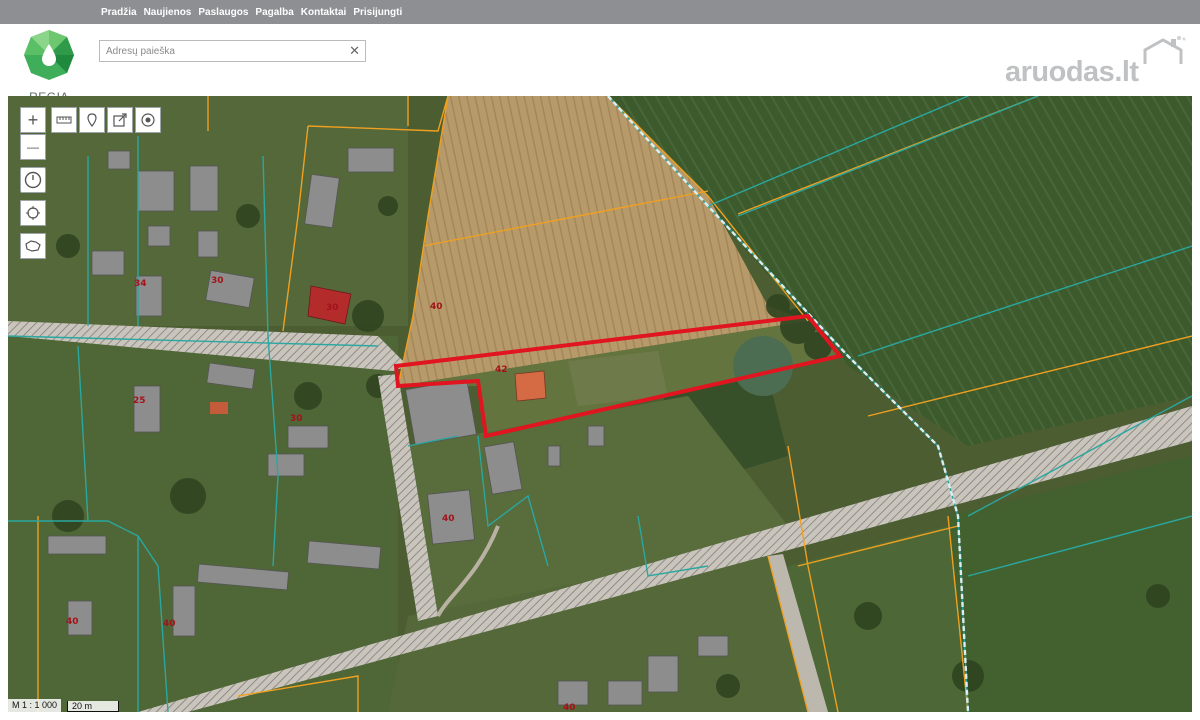 This screenshot has height=720, width=1200. I want to click on nav-link-prisijungti: Prisijungti, so click(377, 12).